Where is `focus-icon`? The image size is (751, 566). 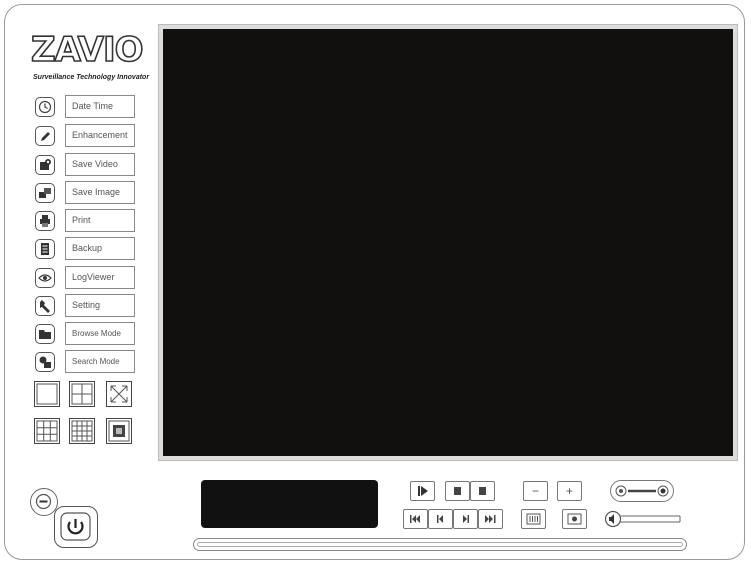 focus-icon is located at coordinates (574, 519).